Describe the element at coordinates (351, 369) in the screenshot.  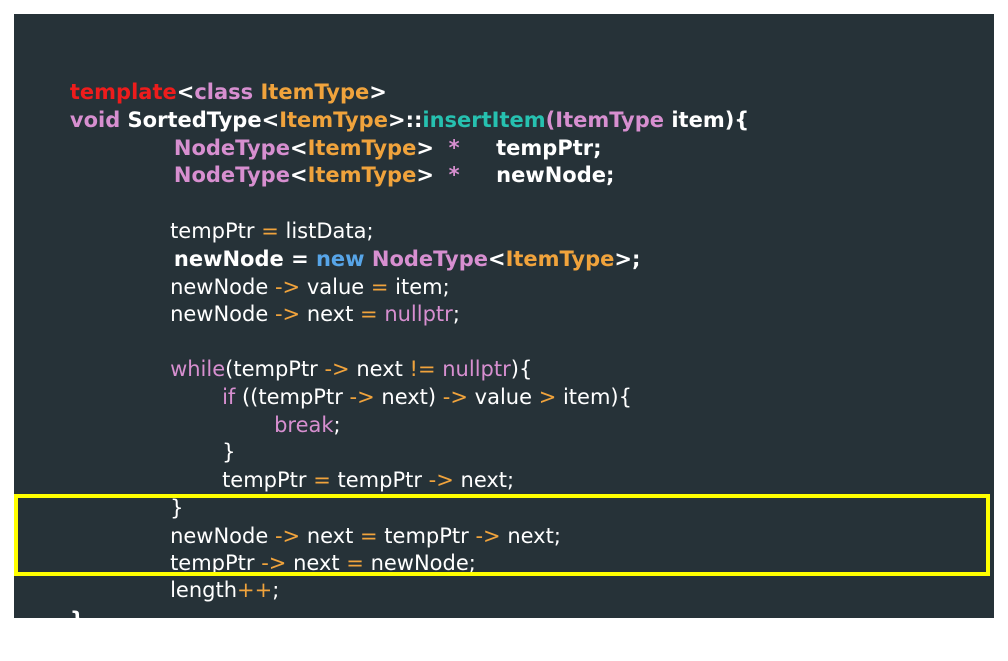
I see `code-line-9: while(tempPtr -> next != nullptr){` at that location.